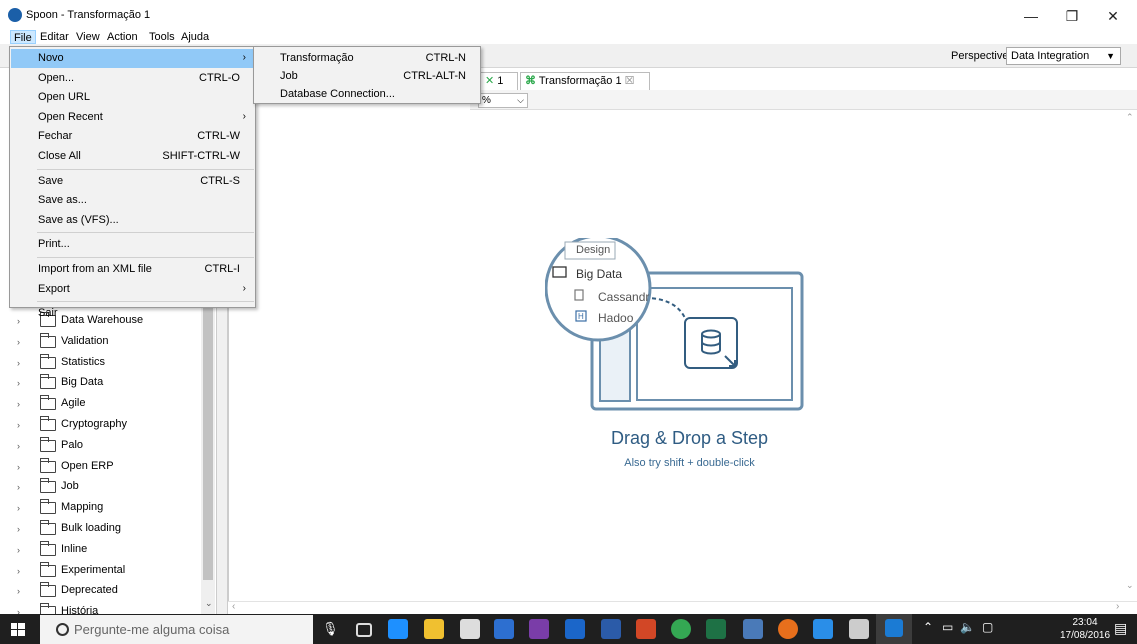 The width and height of the screenshot is (1137, 644). What do you see at coordinates (367, 76) in the screenshot?
I see `new-submenu-item: Job CTRL-ALT-N` at bounding box center [367, 76].